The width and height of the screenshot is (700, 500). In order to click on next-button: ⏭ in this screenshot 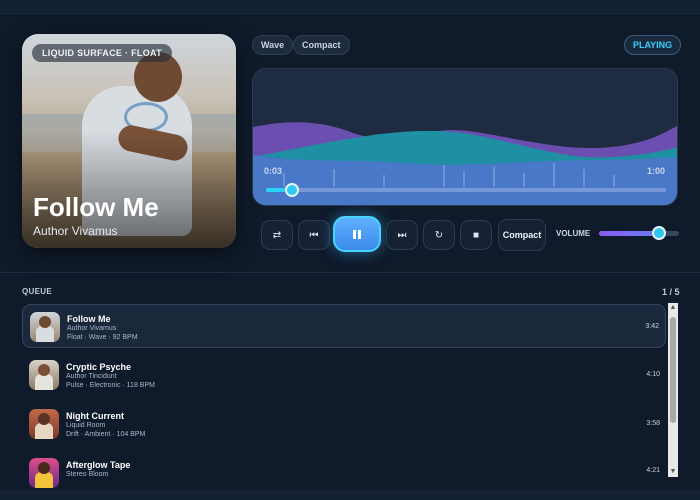, I will do `click(402, 235)`.